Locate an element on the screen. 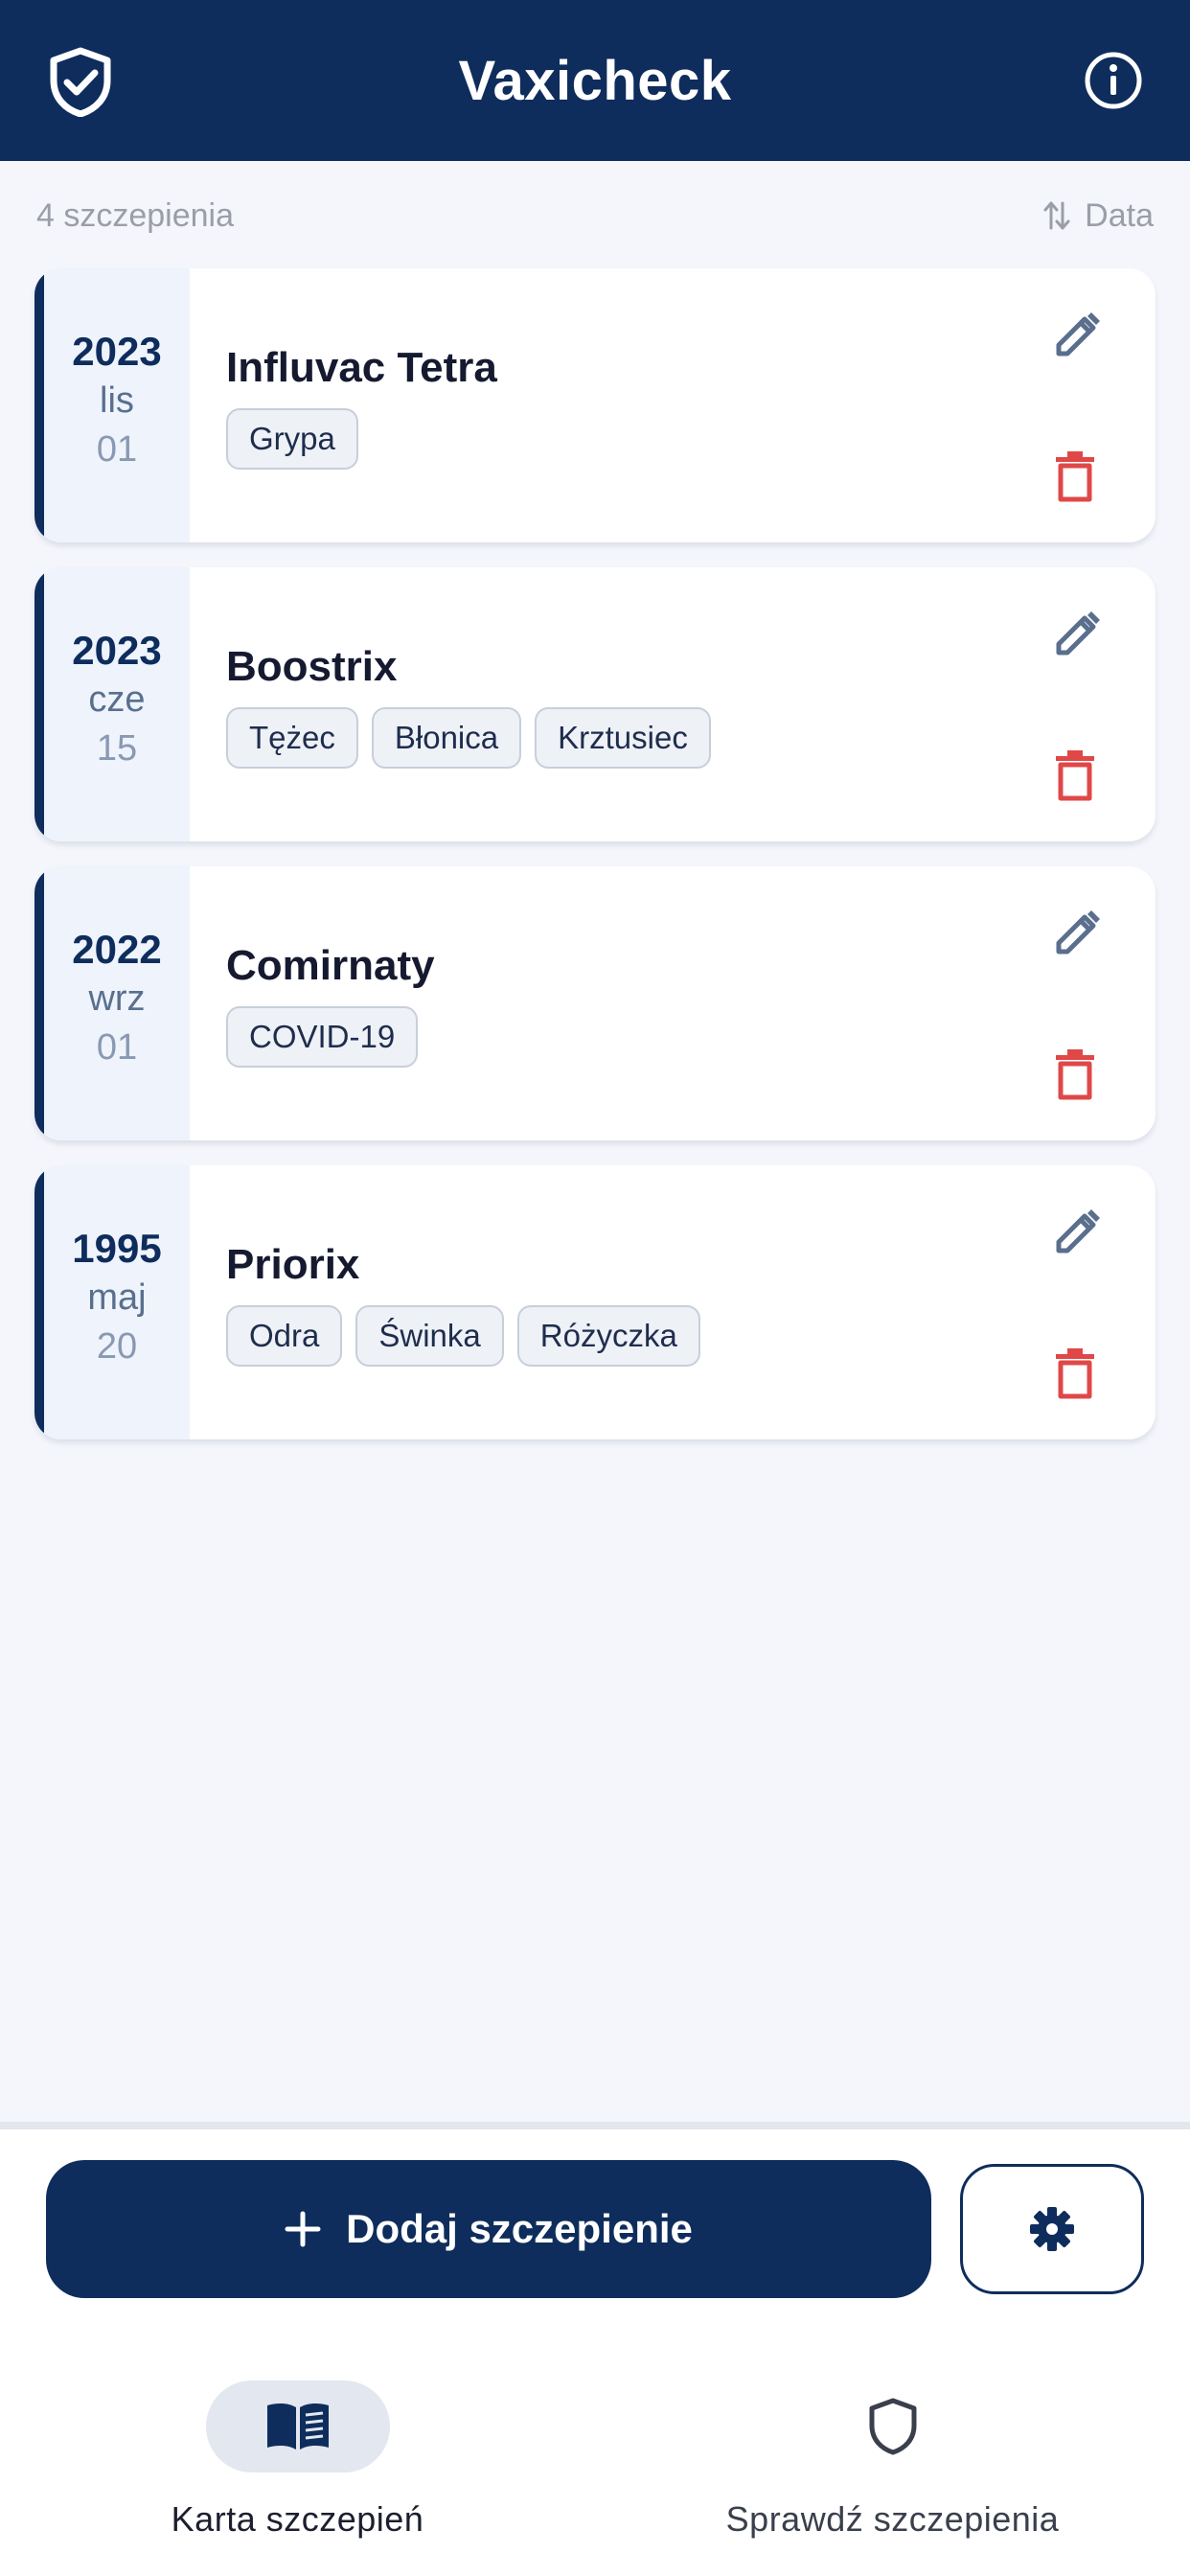 This screenshot has width=1190, height=2576. vaccine-name: Priorix is located at coordinates (293, 1264).